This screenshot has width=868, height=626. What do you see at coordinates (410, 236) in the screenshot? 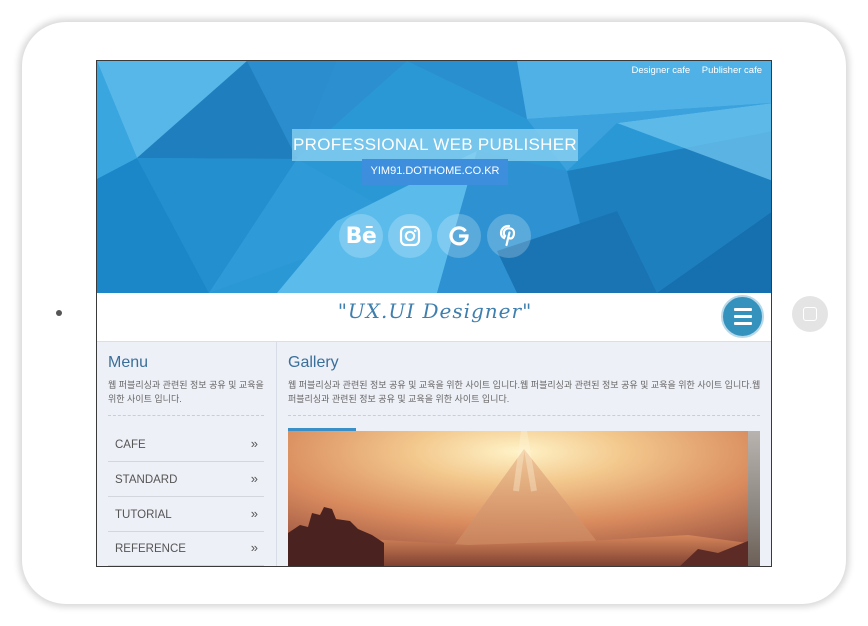
I see `instagram-icon` at bounding box center [410, 236].